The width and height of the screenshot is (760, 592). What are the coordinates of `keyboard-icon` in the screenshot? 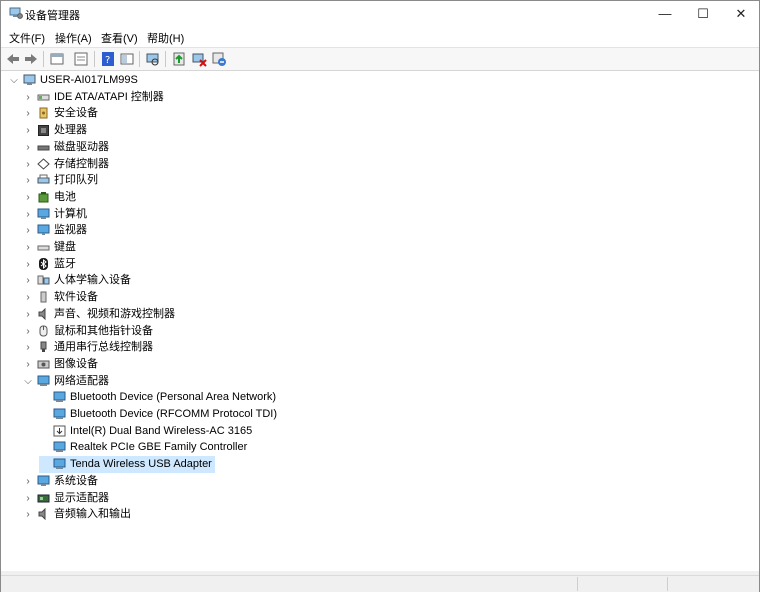 It's located at (43, 247).